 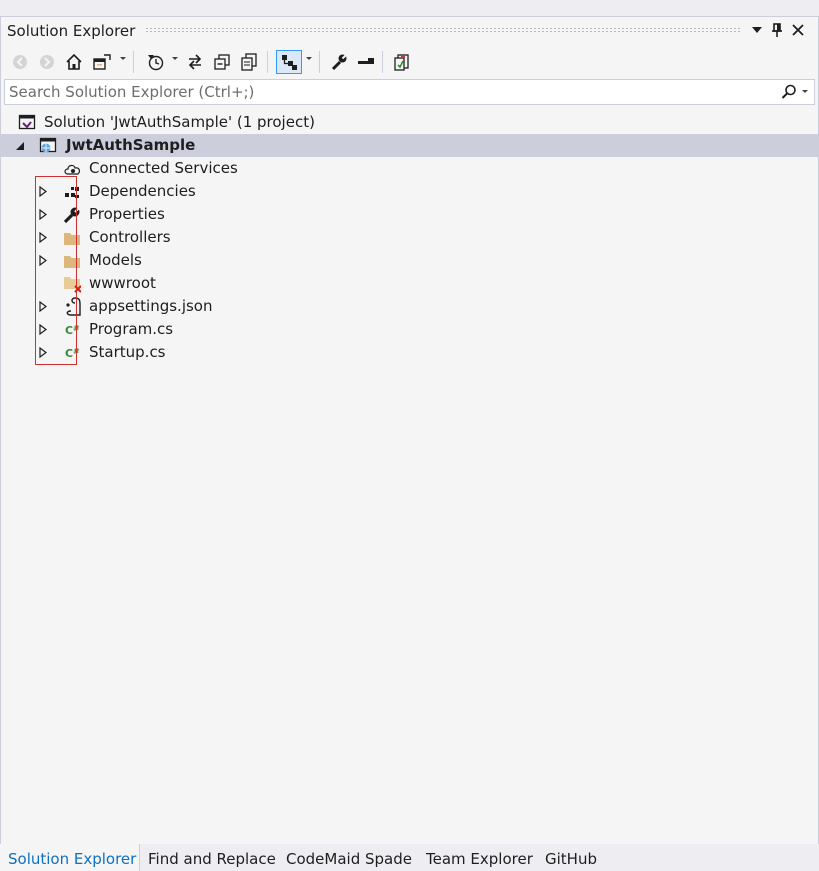 I want to click on sync-icon, so click(x=195, y=62).